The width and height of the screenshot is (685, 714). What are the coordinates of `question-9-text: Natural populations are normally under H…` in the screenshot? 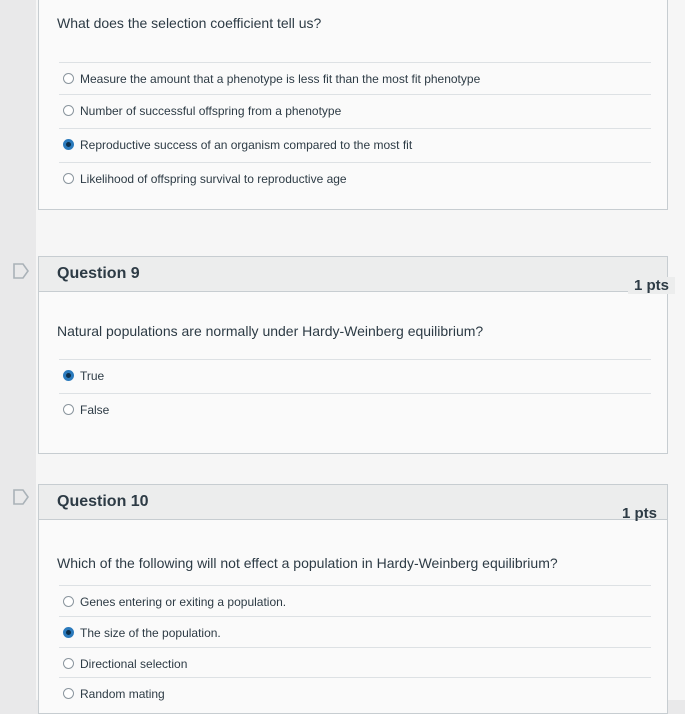 It's located at (270, 331).